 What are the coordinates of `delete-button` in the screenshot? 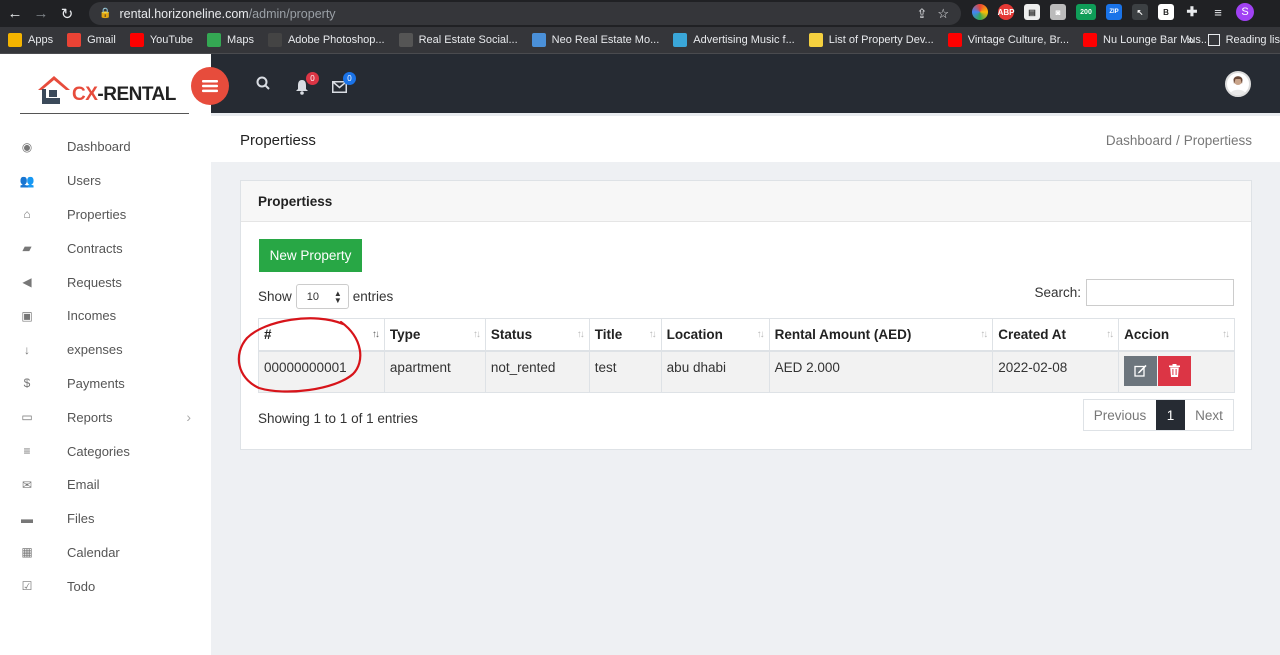 It's located at (1175, 370).